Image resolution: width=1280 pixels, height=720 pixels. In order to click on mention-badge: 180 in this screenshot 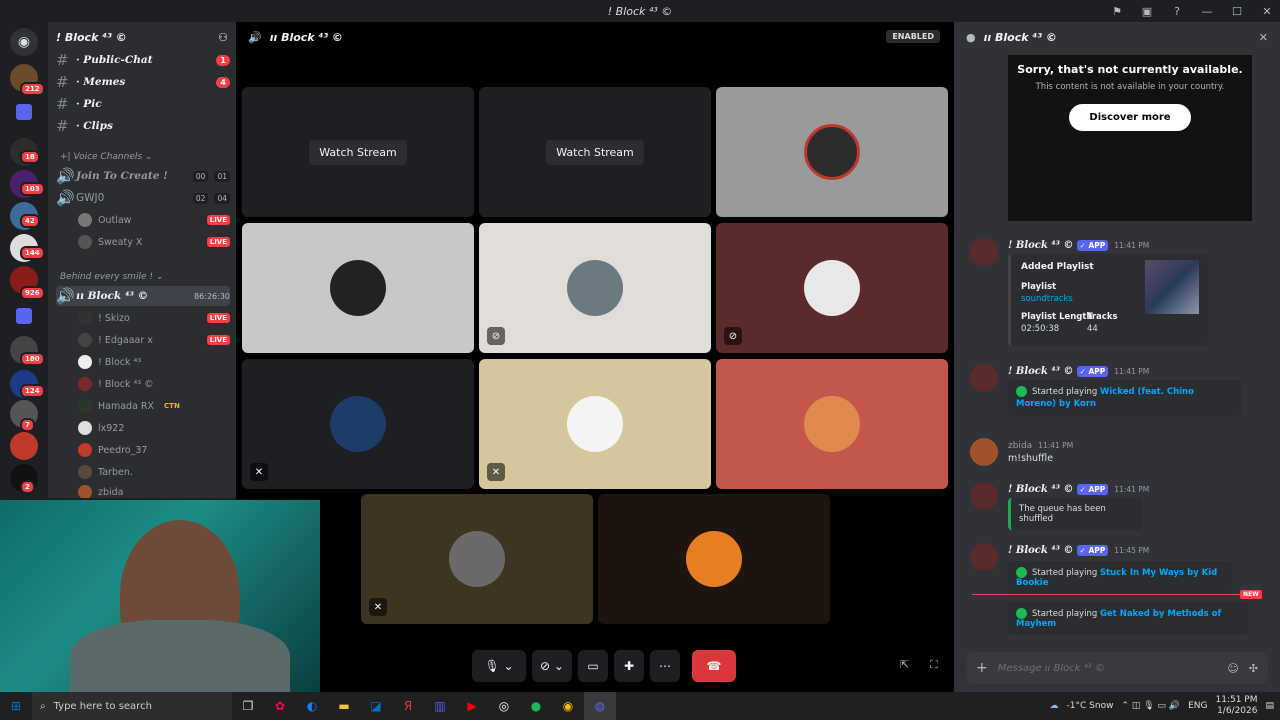, I will do `click(32, 359)`.